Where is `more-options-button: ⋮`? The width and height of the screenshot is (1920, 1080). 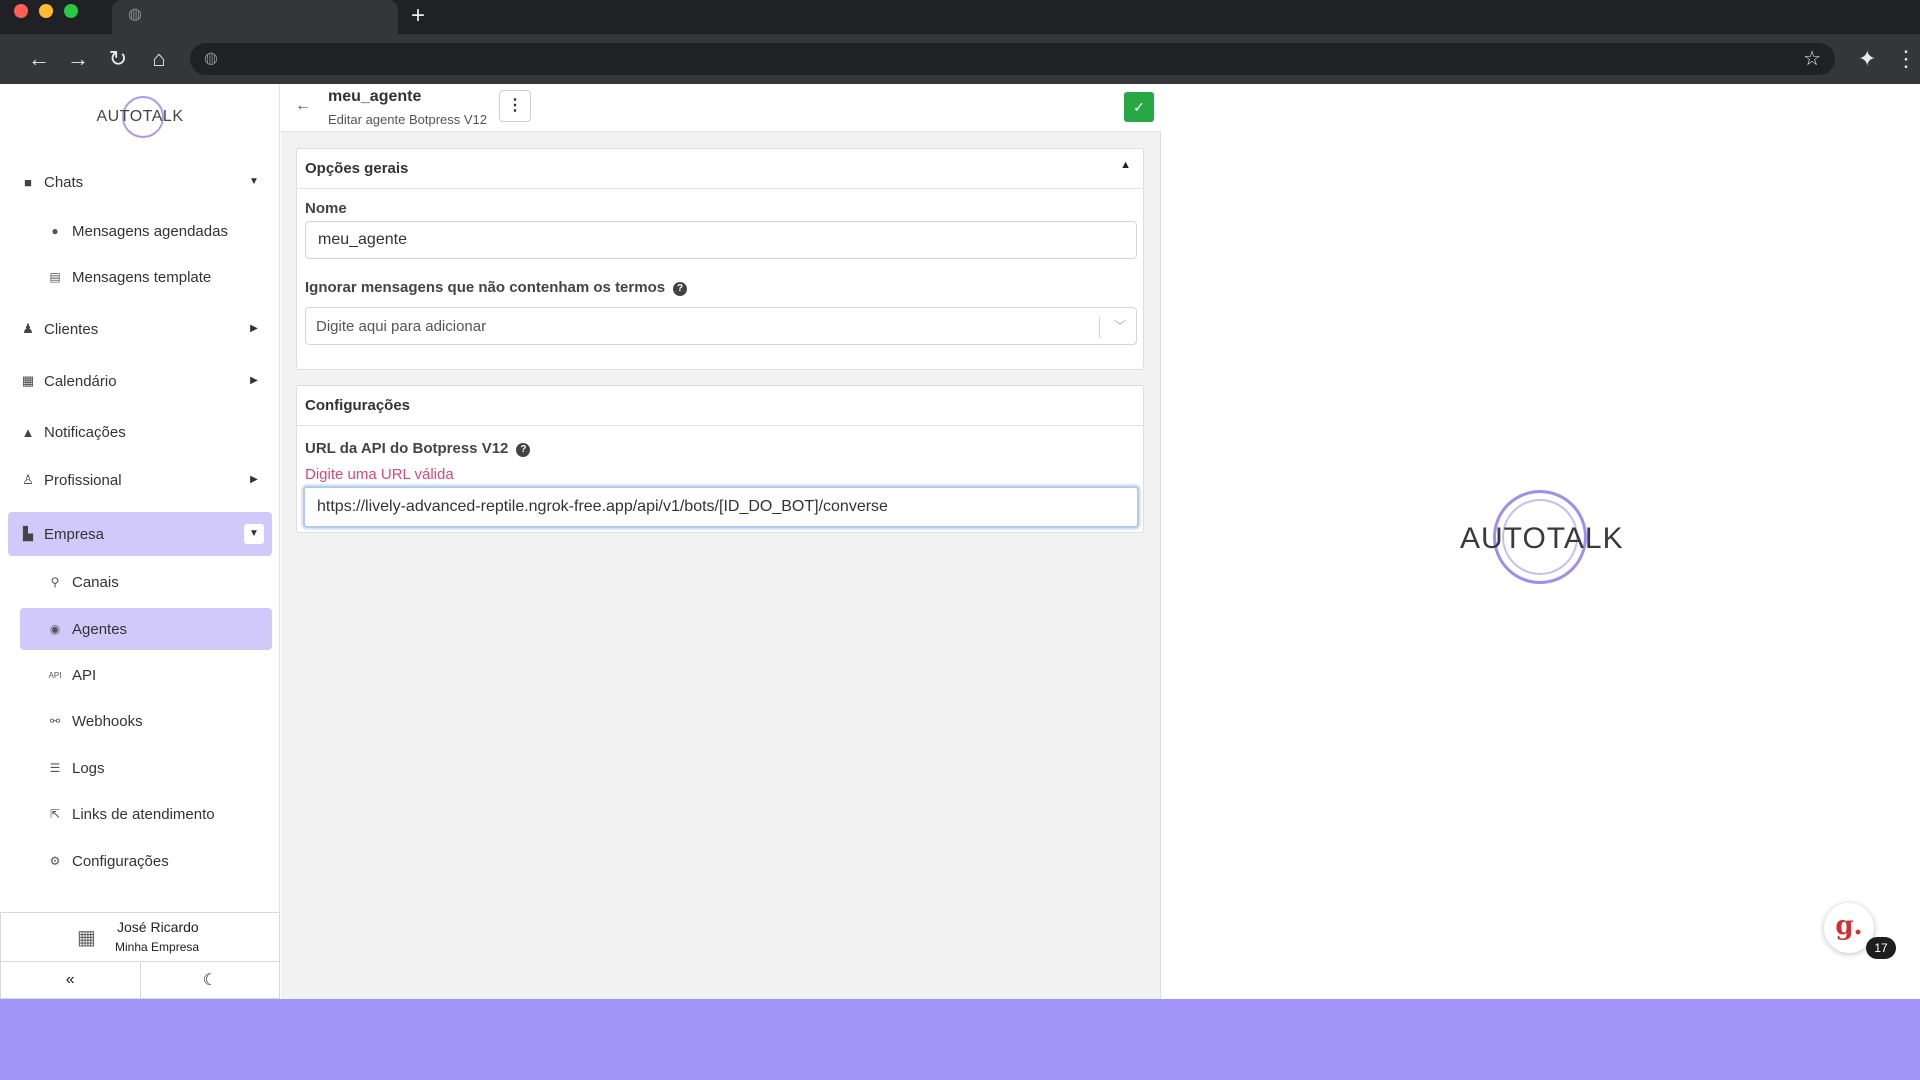 more-options-button: ⋮ is located at coordinates (515, 106).